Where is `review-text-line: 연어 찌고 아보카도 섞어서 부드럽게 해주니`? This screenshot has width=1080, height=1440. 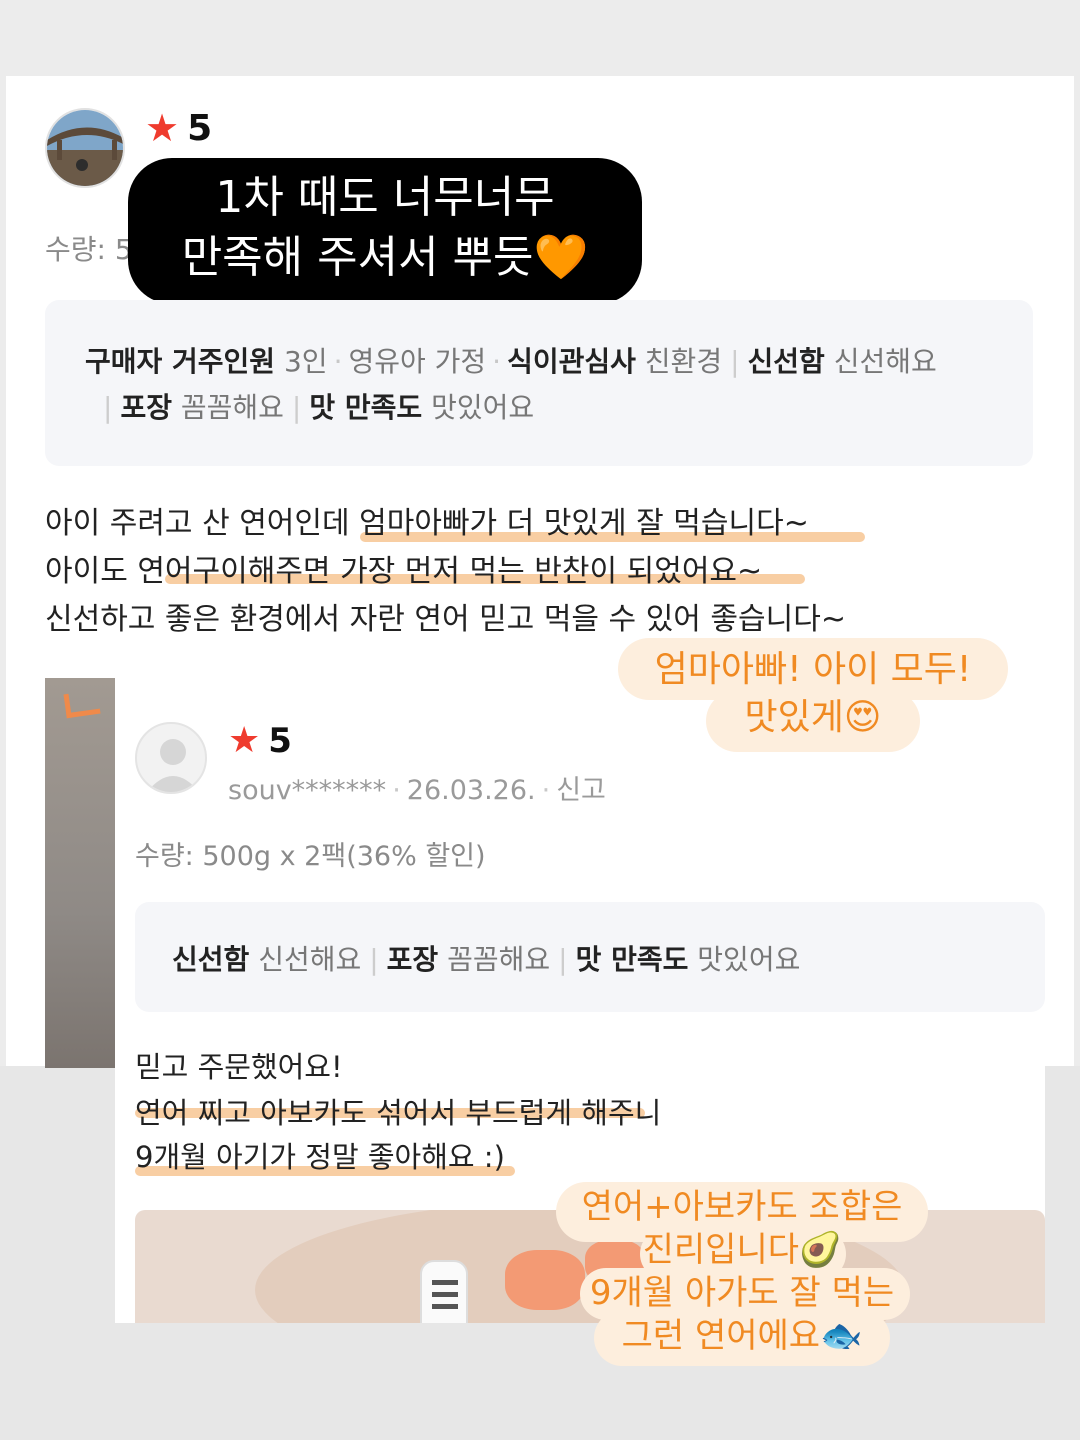 review-text-line: 연어 찌고 아보카도 섞어서 부드럽게 해주니 is located at coordinates (398, 1113).